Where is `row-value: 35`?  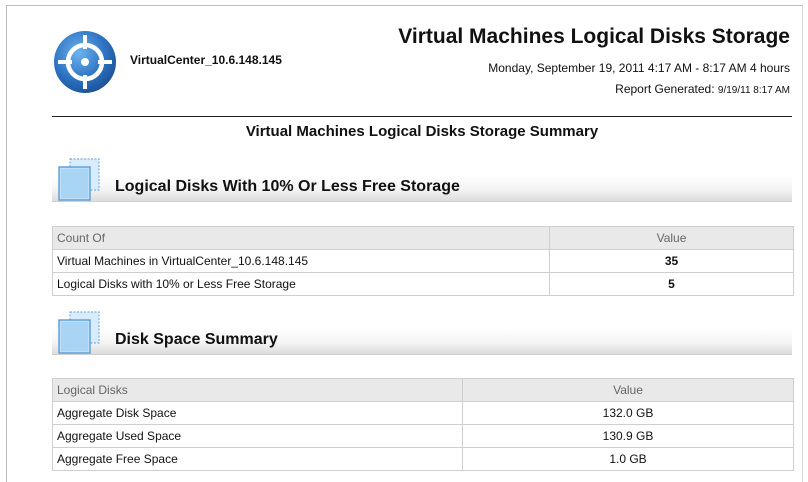 row-value: 35 is located at coordinates (671, 261).